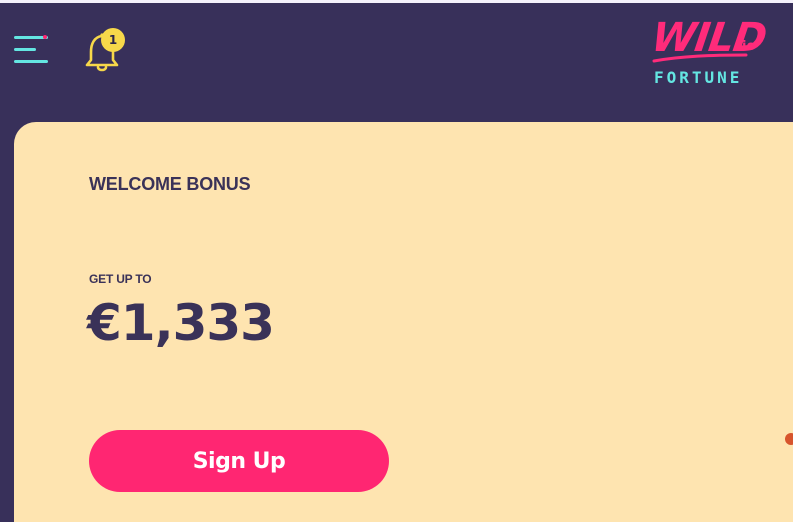  Describe the element at coordinates (120, 279) in the screenshot. I see `promo-subtitle: GET UP TO` at that location.